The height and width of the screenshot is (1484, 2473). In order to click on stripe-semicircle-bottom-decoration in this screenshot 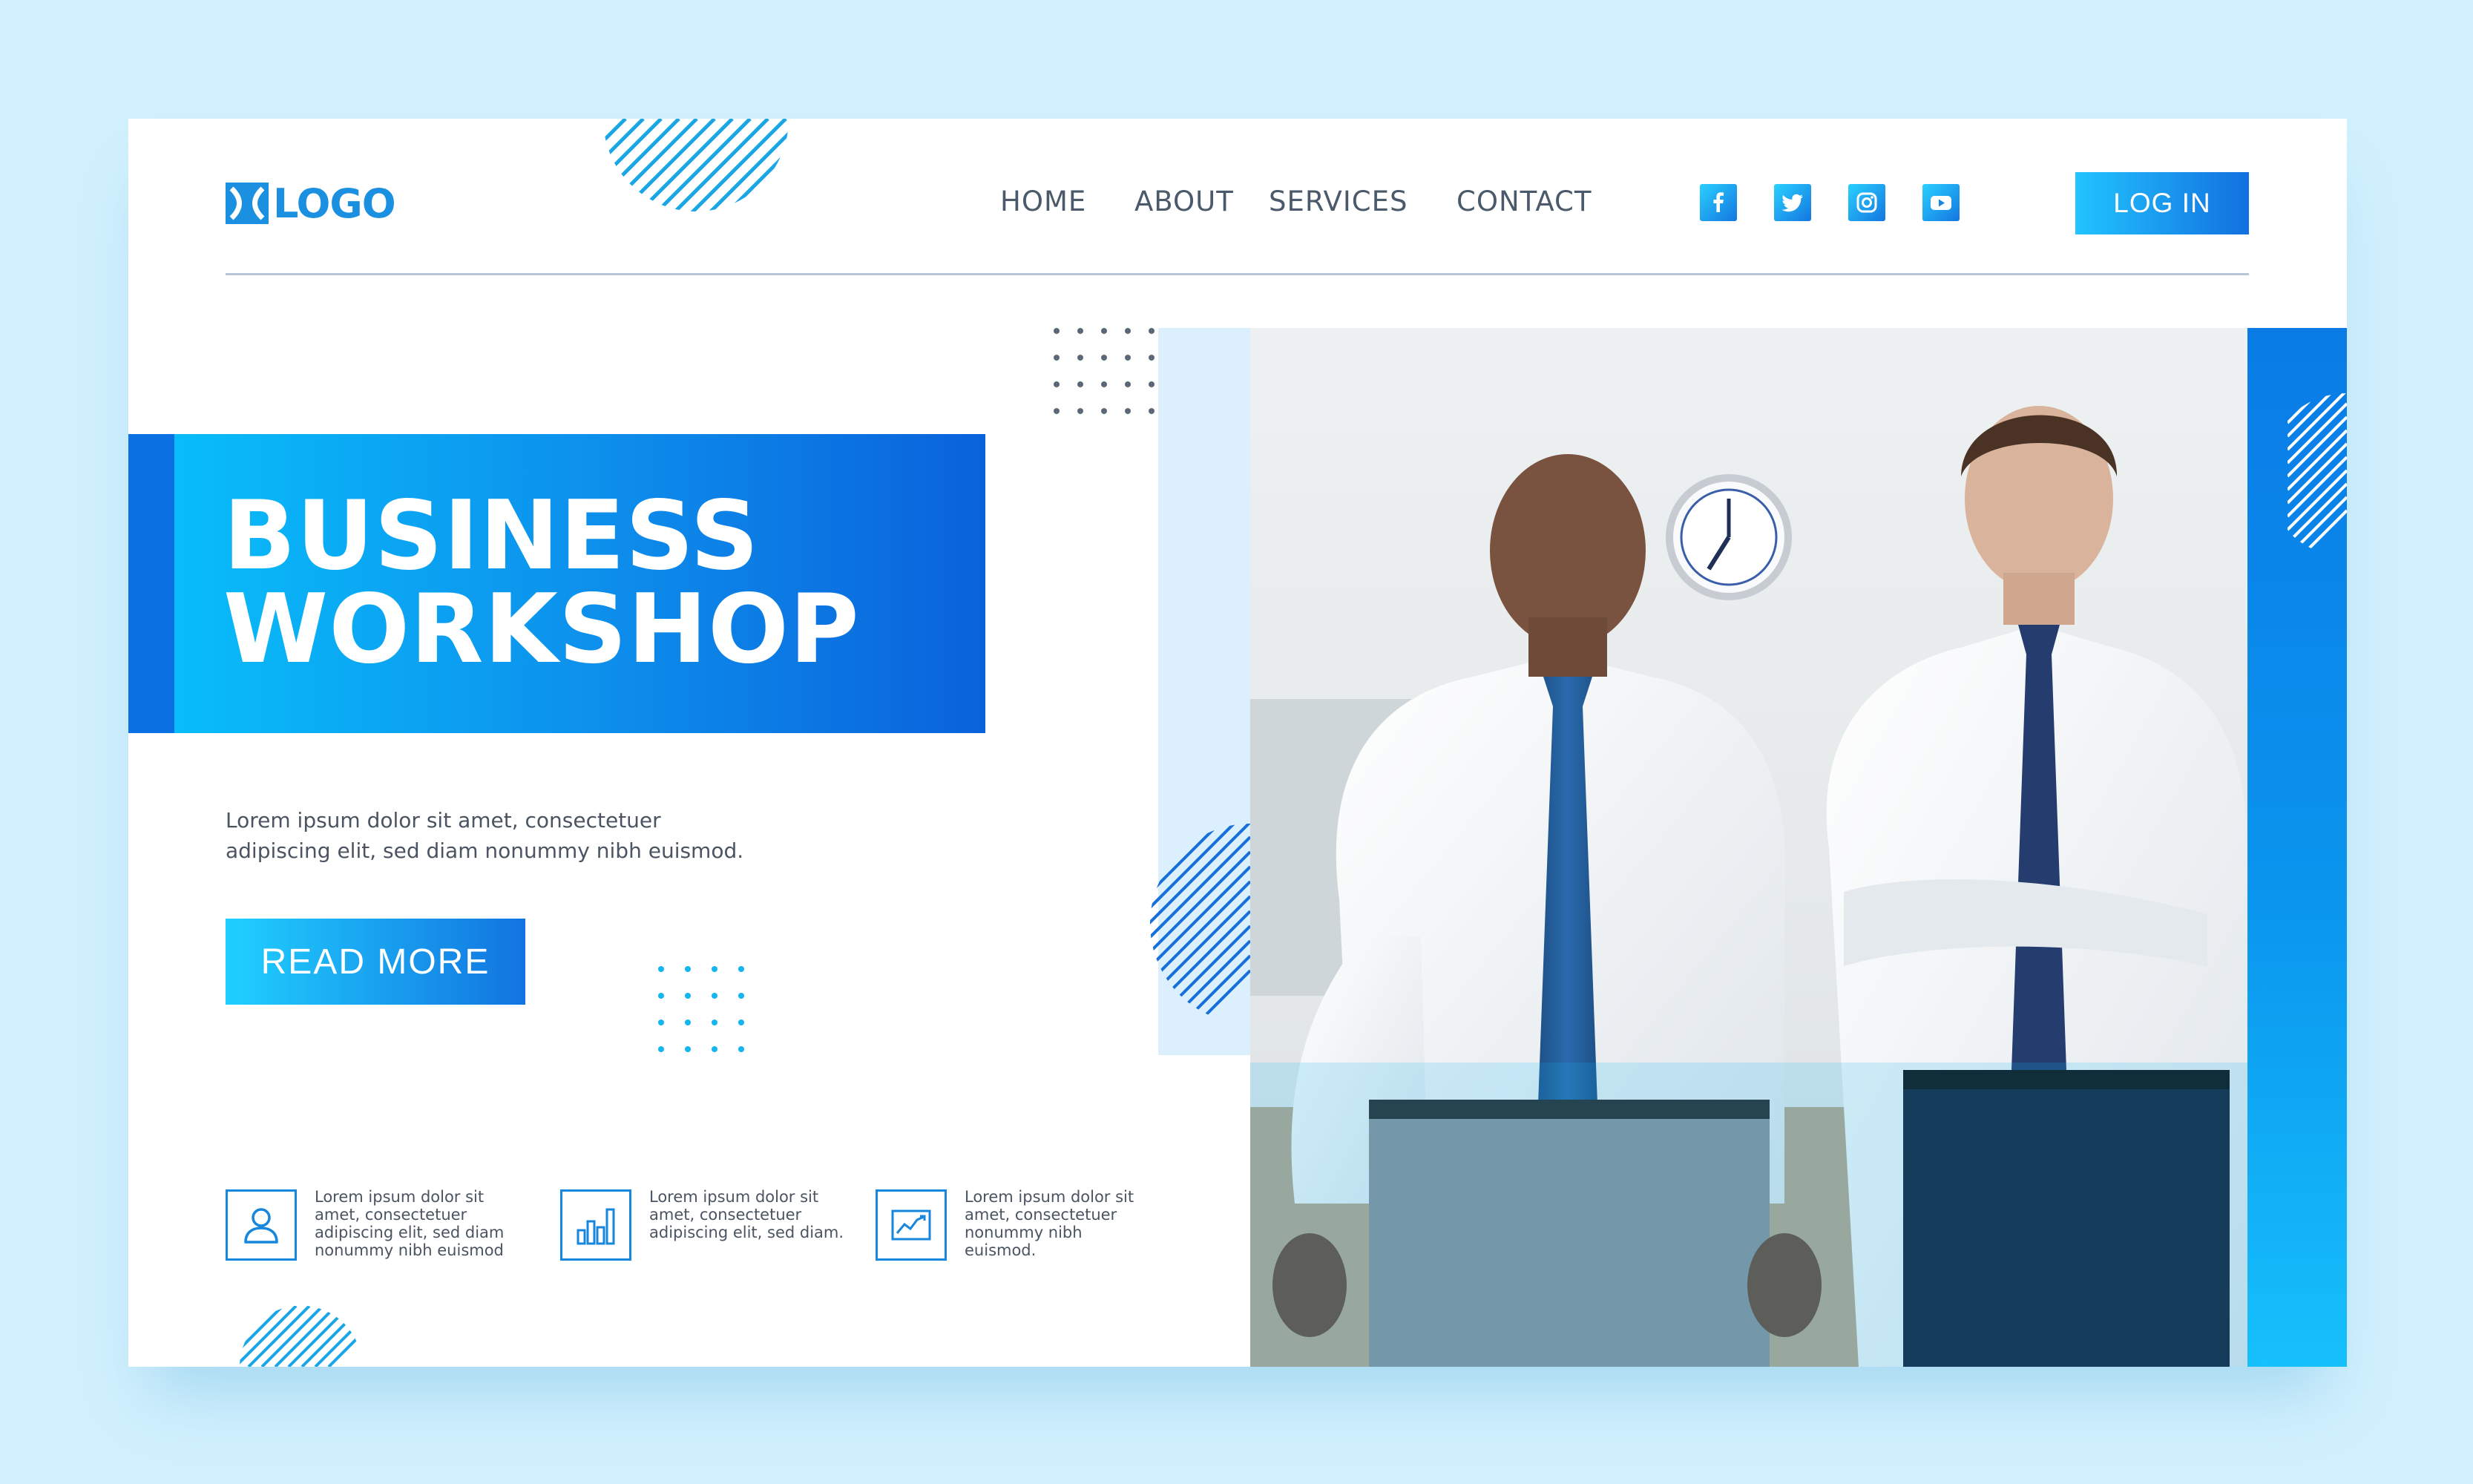, I will do `click(301, 1336)`.